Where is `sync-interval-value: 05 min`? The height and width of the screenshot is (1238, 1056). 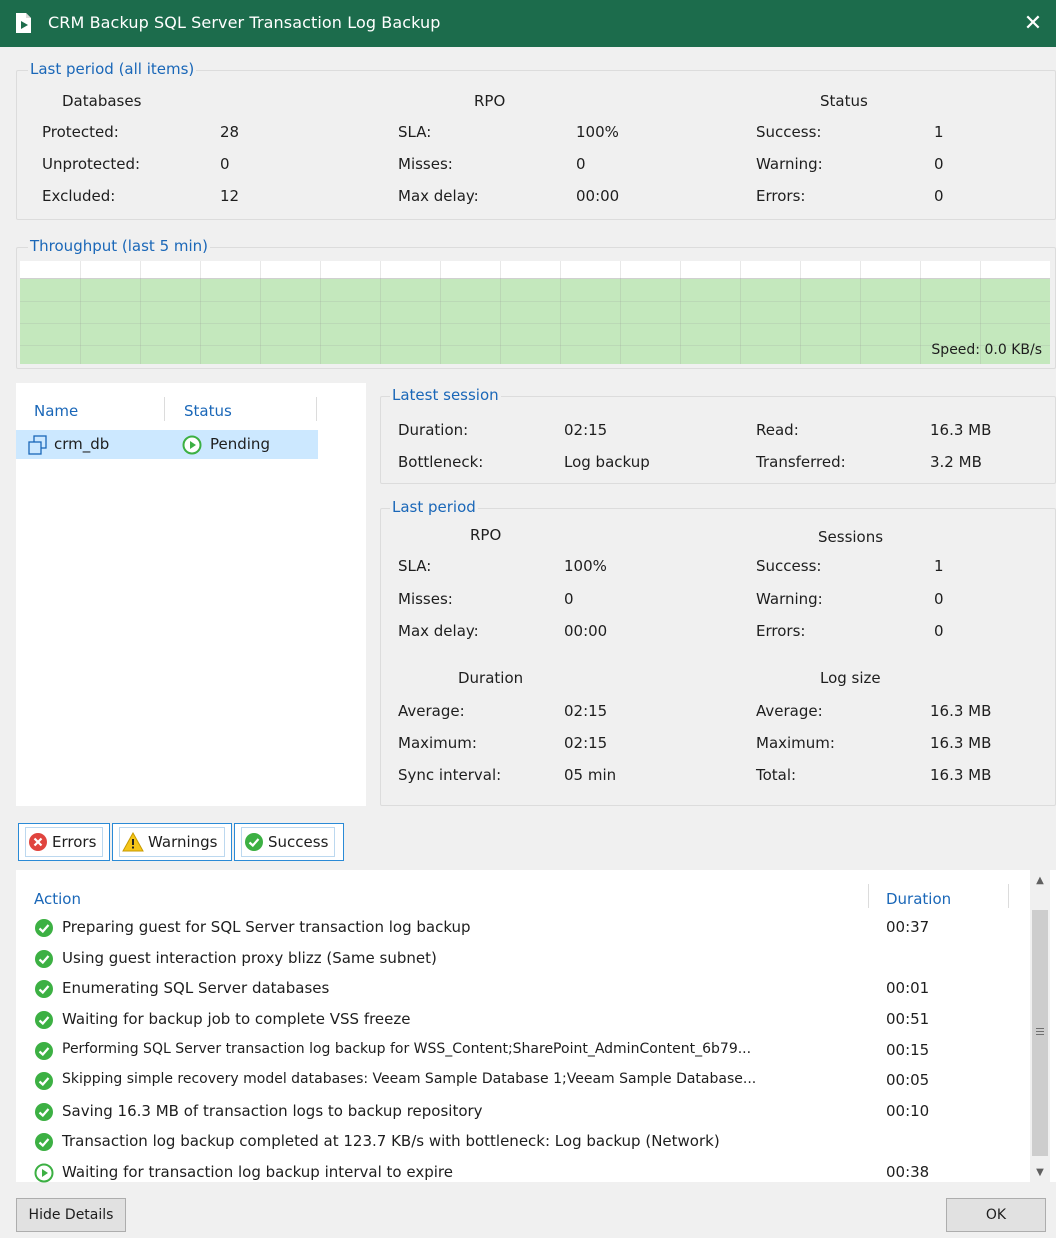 sync-interval-value: 05 min is located at coordinates (590, 775).